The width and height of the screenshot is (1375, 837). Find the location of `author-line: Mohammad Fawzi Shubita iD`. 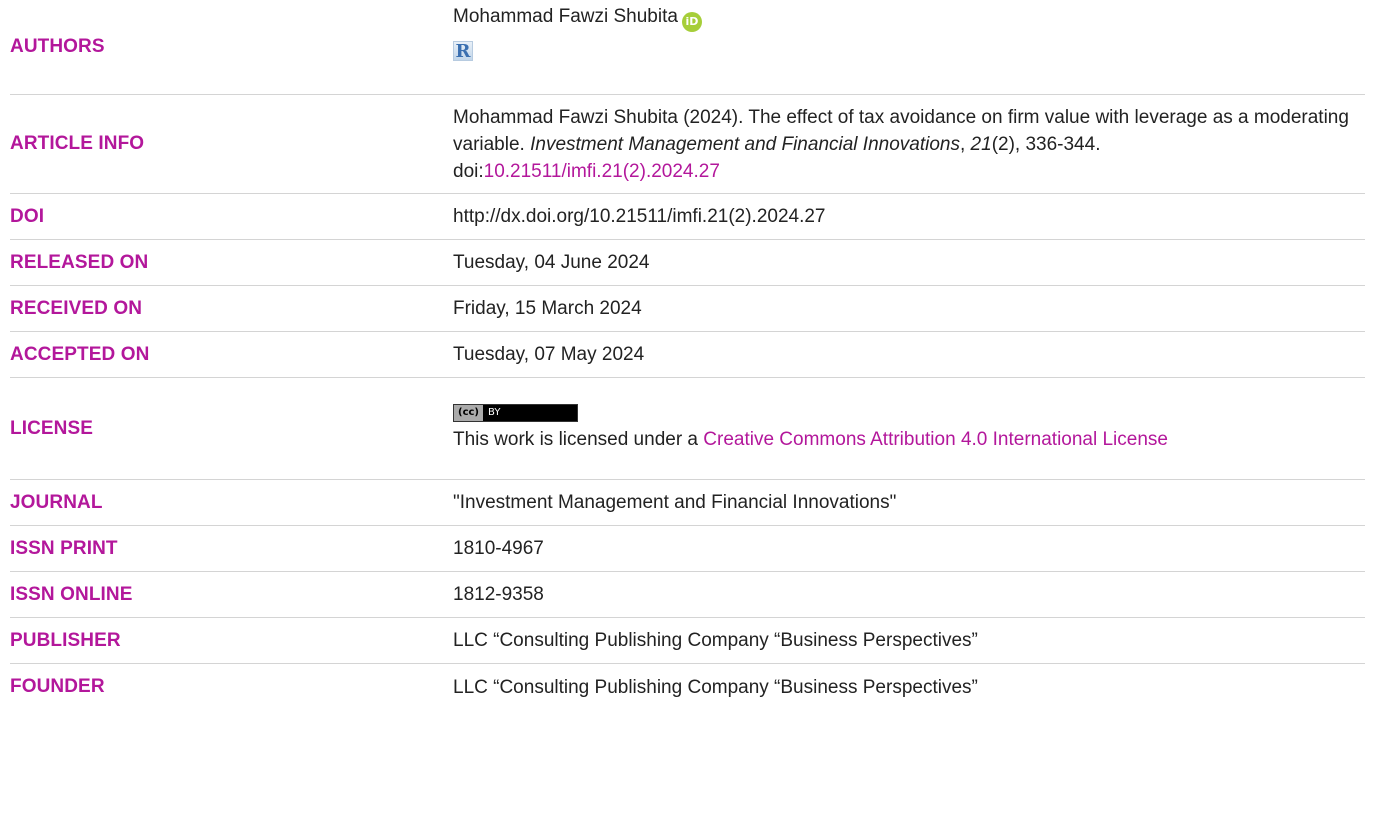

author-line: Mohammad Fawzi Shubita iD is located at coordinates (904, 17).